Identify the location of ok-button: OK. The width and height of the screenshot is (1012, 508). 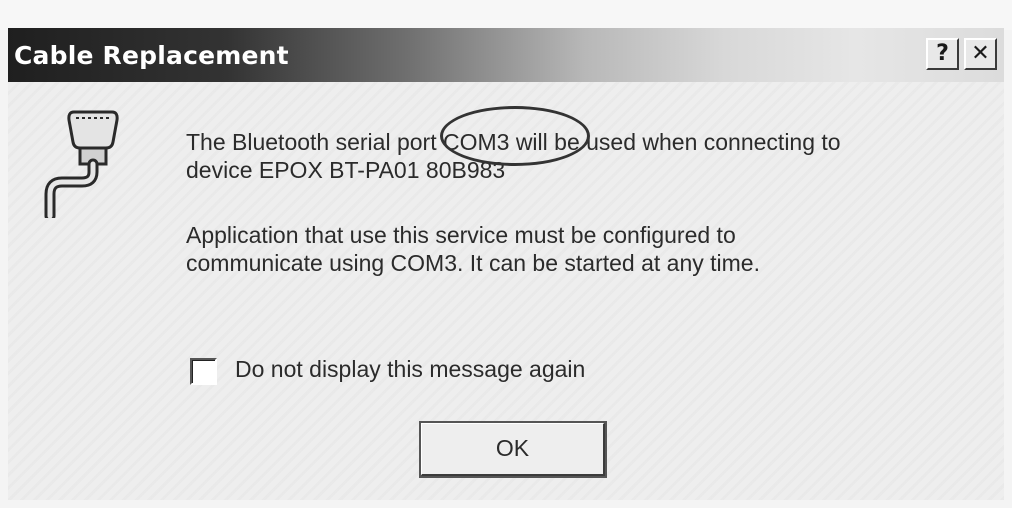
(513, 449).